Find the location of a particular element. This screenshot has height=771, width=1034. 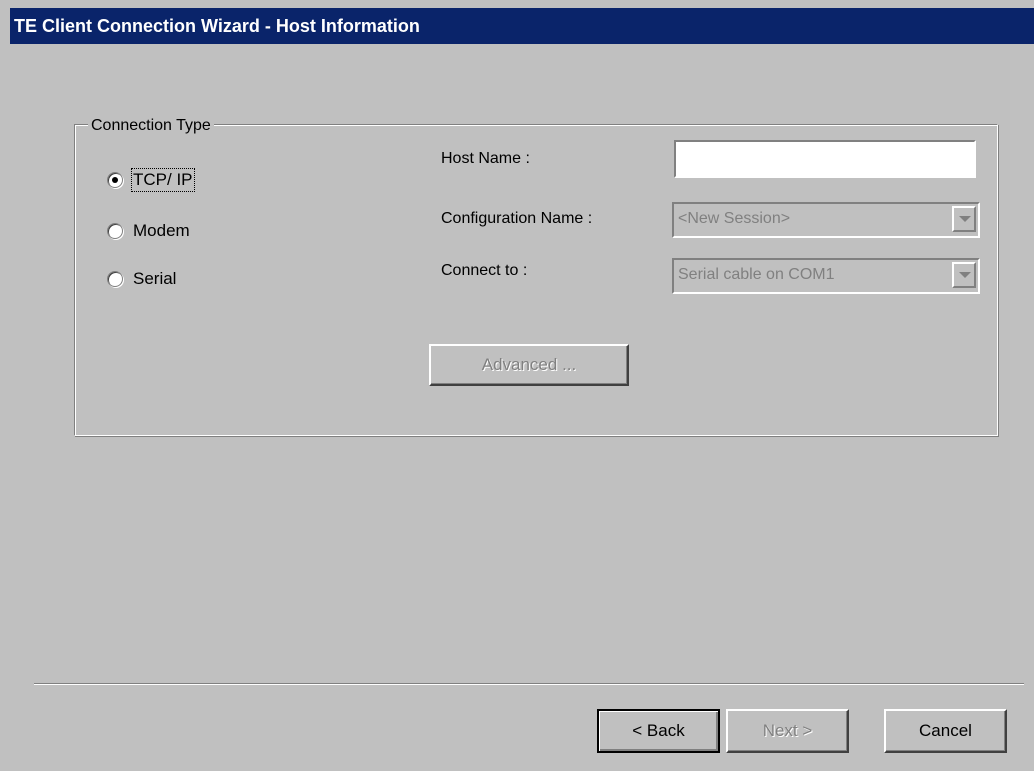

radio-tcpip-indicator is located at coordinates (115, 180).